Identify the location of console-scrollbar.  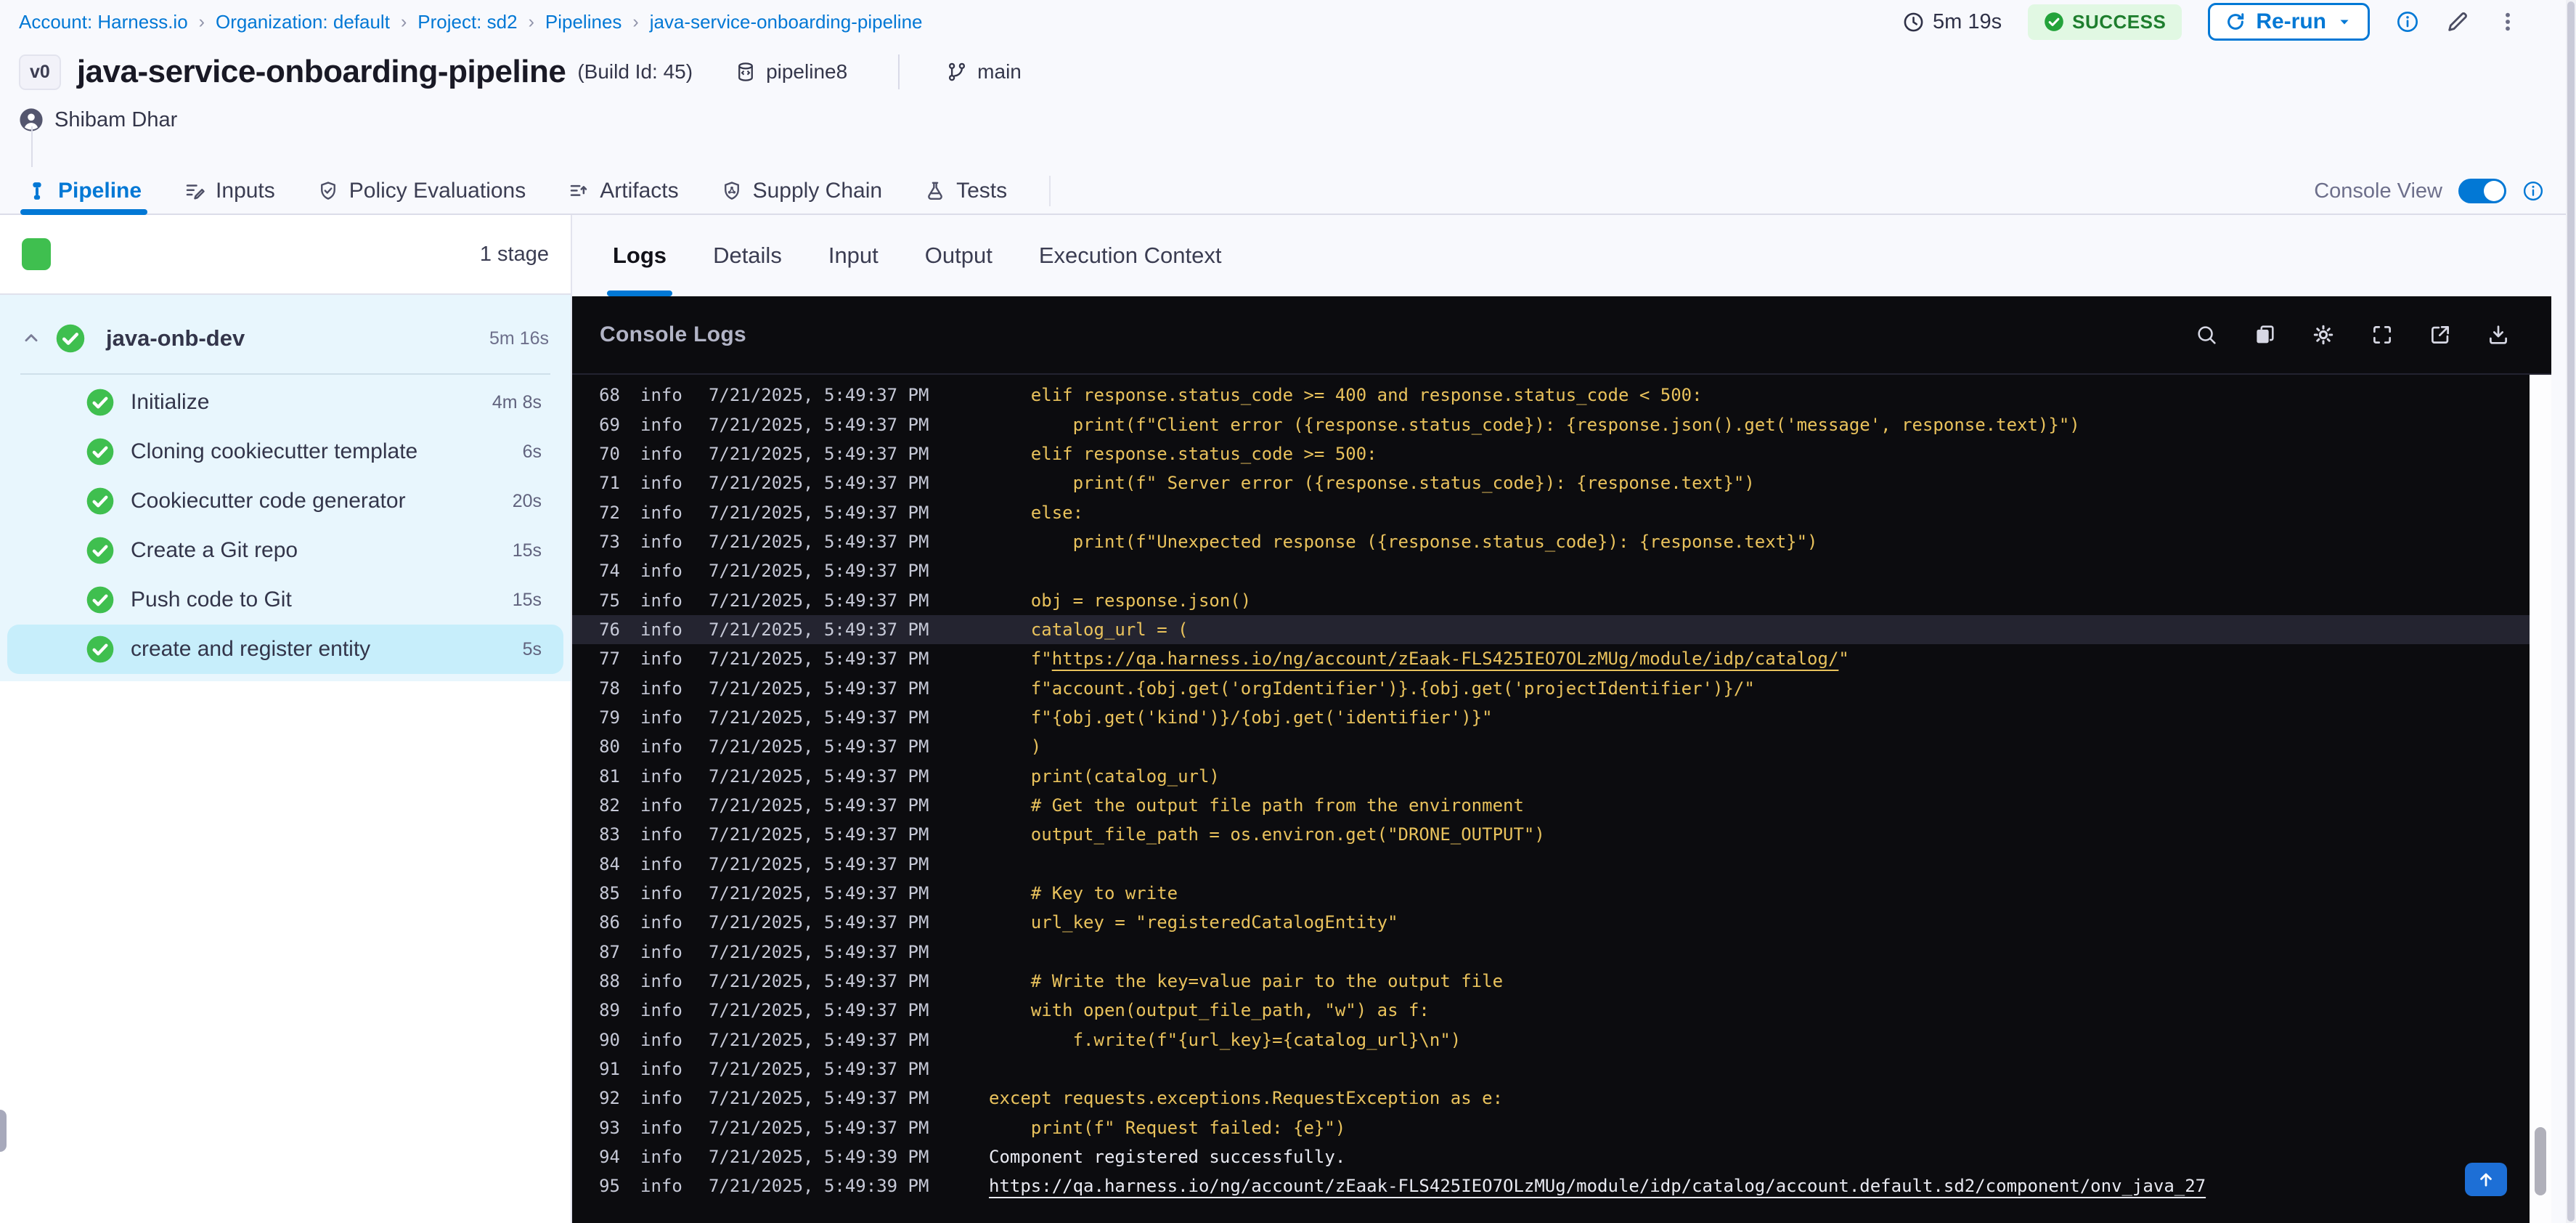
(2540, 799).